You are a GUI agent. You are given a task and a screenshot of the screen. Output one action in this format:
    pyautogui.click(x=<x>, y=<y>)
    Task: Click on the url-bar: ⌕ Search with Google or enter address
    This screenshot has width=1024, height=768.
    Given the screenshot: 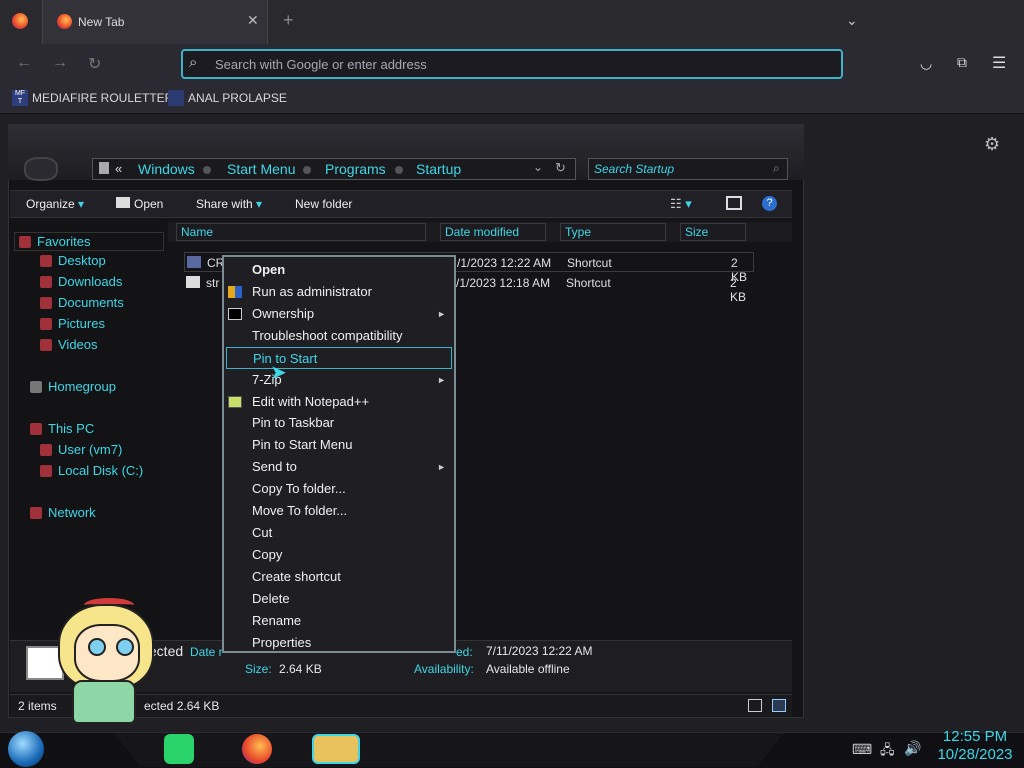 What is the action you would take?
    pyautogui.click(x=512, y=64)
    